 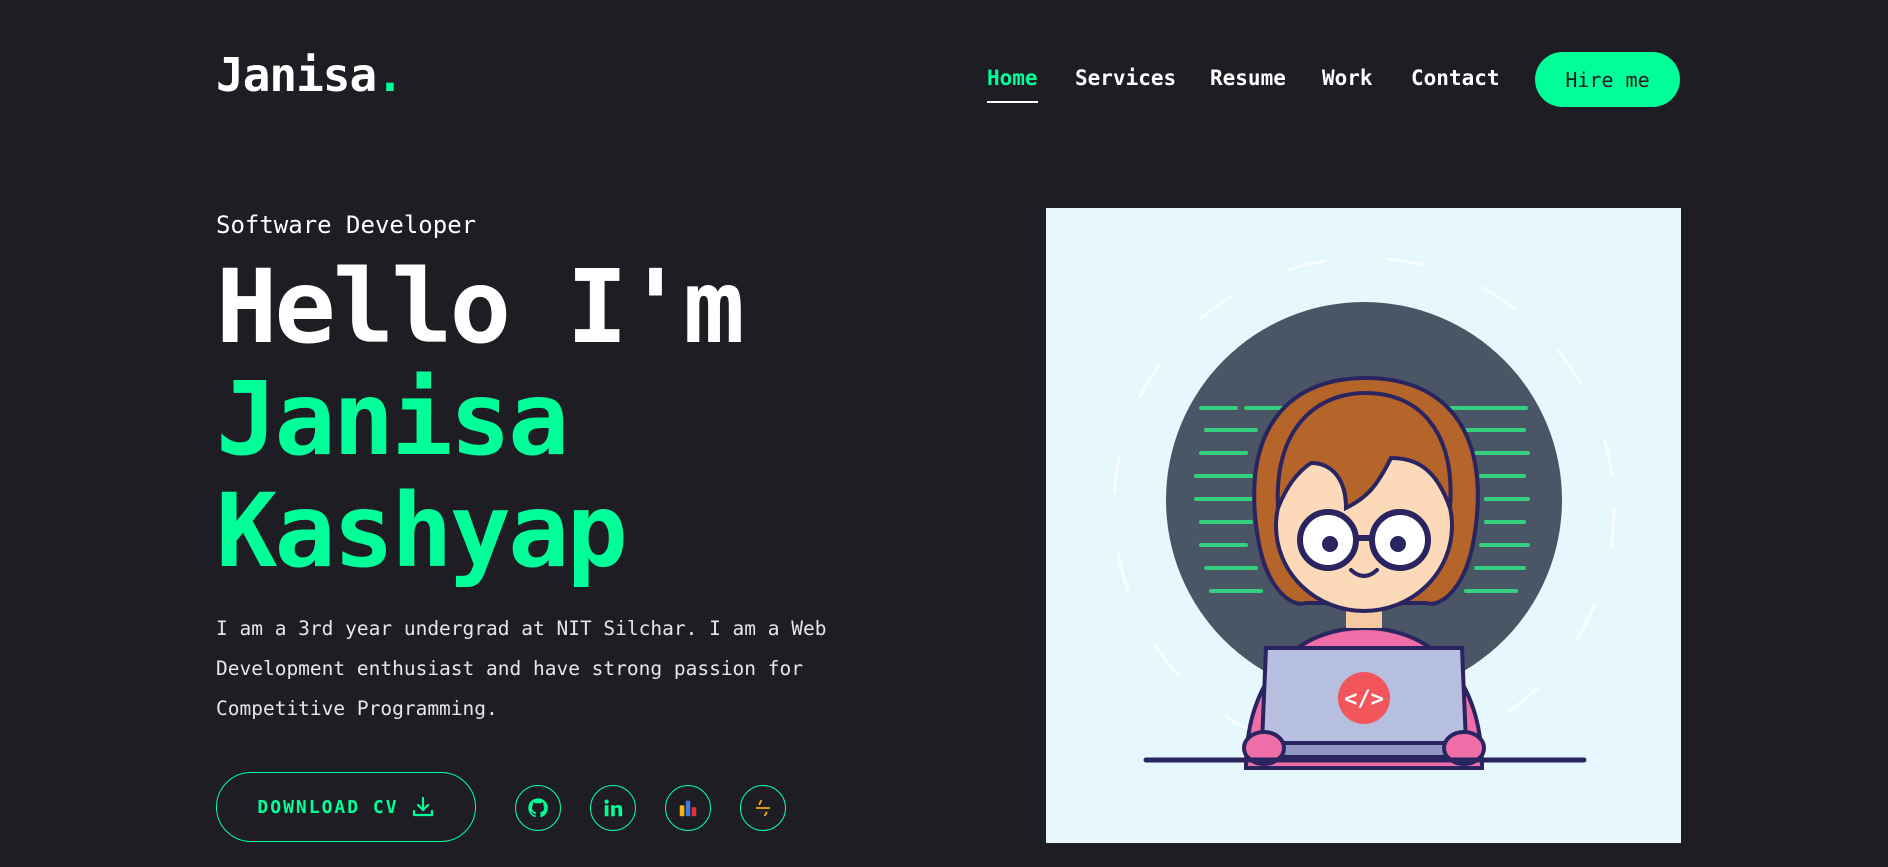 I want to click on last-name: Kashyap, so click(x=422, y=531).